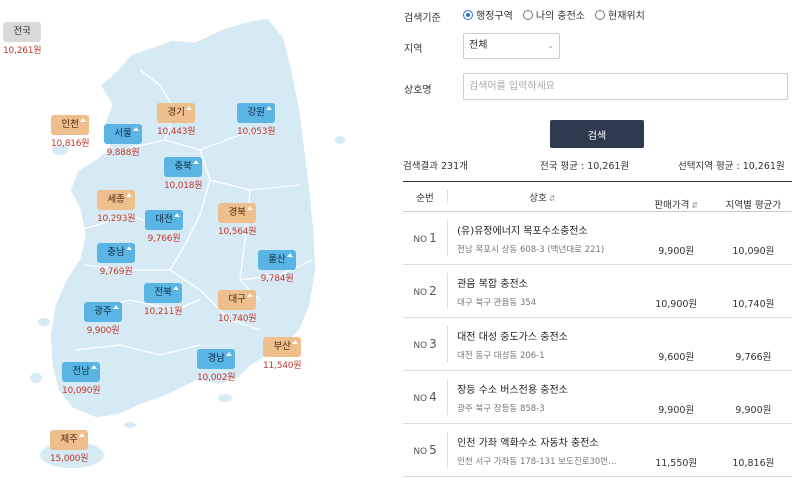 The width and height of the screenshot is (795, 480). I want to click on station-address: 대구 북구 관음동 354, so click(497, 302).